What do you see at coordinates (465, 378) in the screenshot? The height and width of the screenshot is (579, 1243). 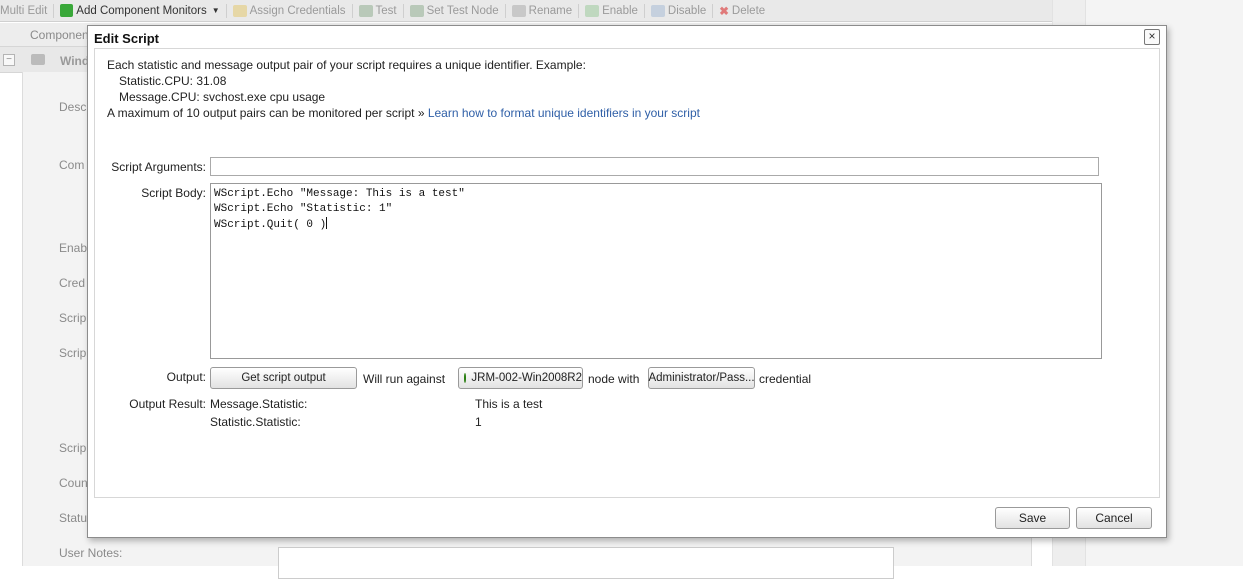 I see `node-status-icon` at bounding box center [465, 378].